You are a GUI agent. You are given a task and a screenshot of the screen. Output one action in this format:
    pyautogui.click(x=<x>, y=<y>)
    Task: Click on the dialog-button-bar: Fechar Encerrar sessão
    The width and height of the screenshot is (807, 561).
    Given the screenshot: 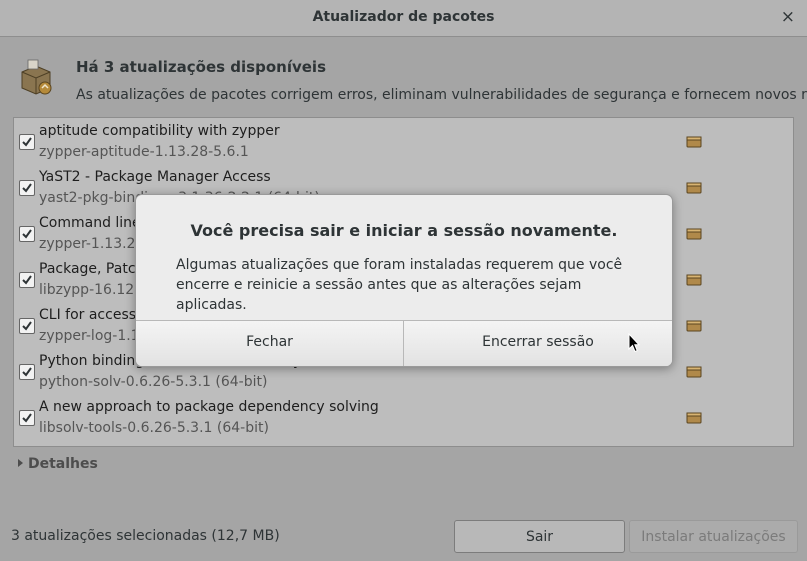 What is the action you would take?
    pyautogui.click(x=404, y=343)
    